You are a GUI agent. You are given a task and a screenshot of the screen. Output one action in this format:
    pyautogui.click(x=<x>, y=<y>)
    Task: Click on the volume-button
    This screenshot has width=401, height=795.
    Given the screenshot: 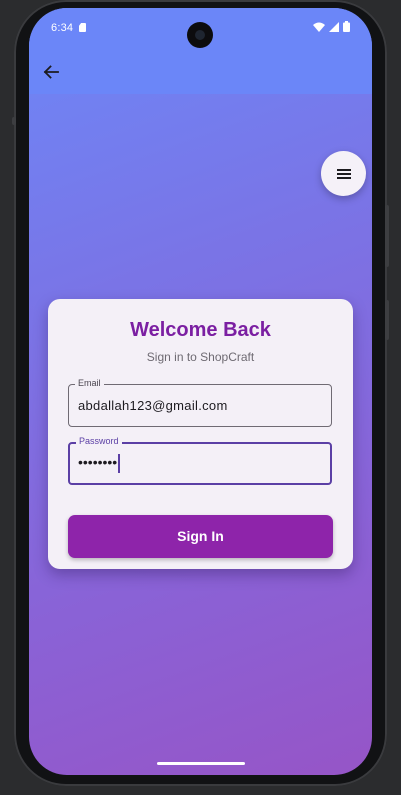 What is the action you would take?
    pyautogui.click(x=387, y=320)
    